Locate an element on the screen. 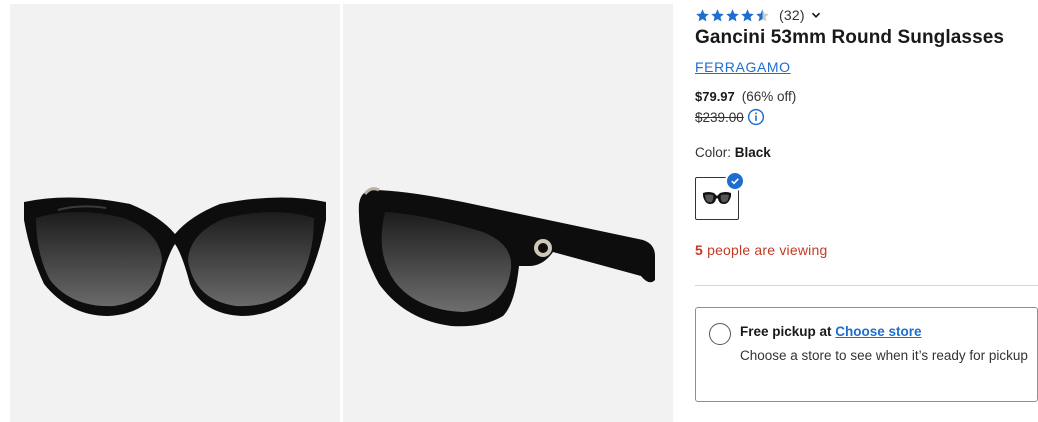 This screenshot has height=422, width=1038. discount-percent: (66% off) is located at coordinates (769, 96).